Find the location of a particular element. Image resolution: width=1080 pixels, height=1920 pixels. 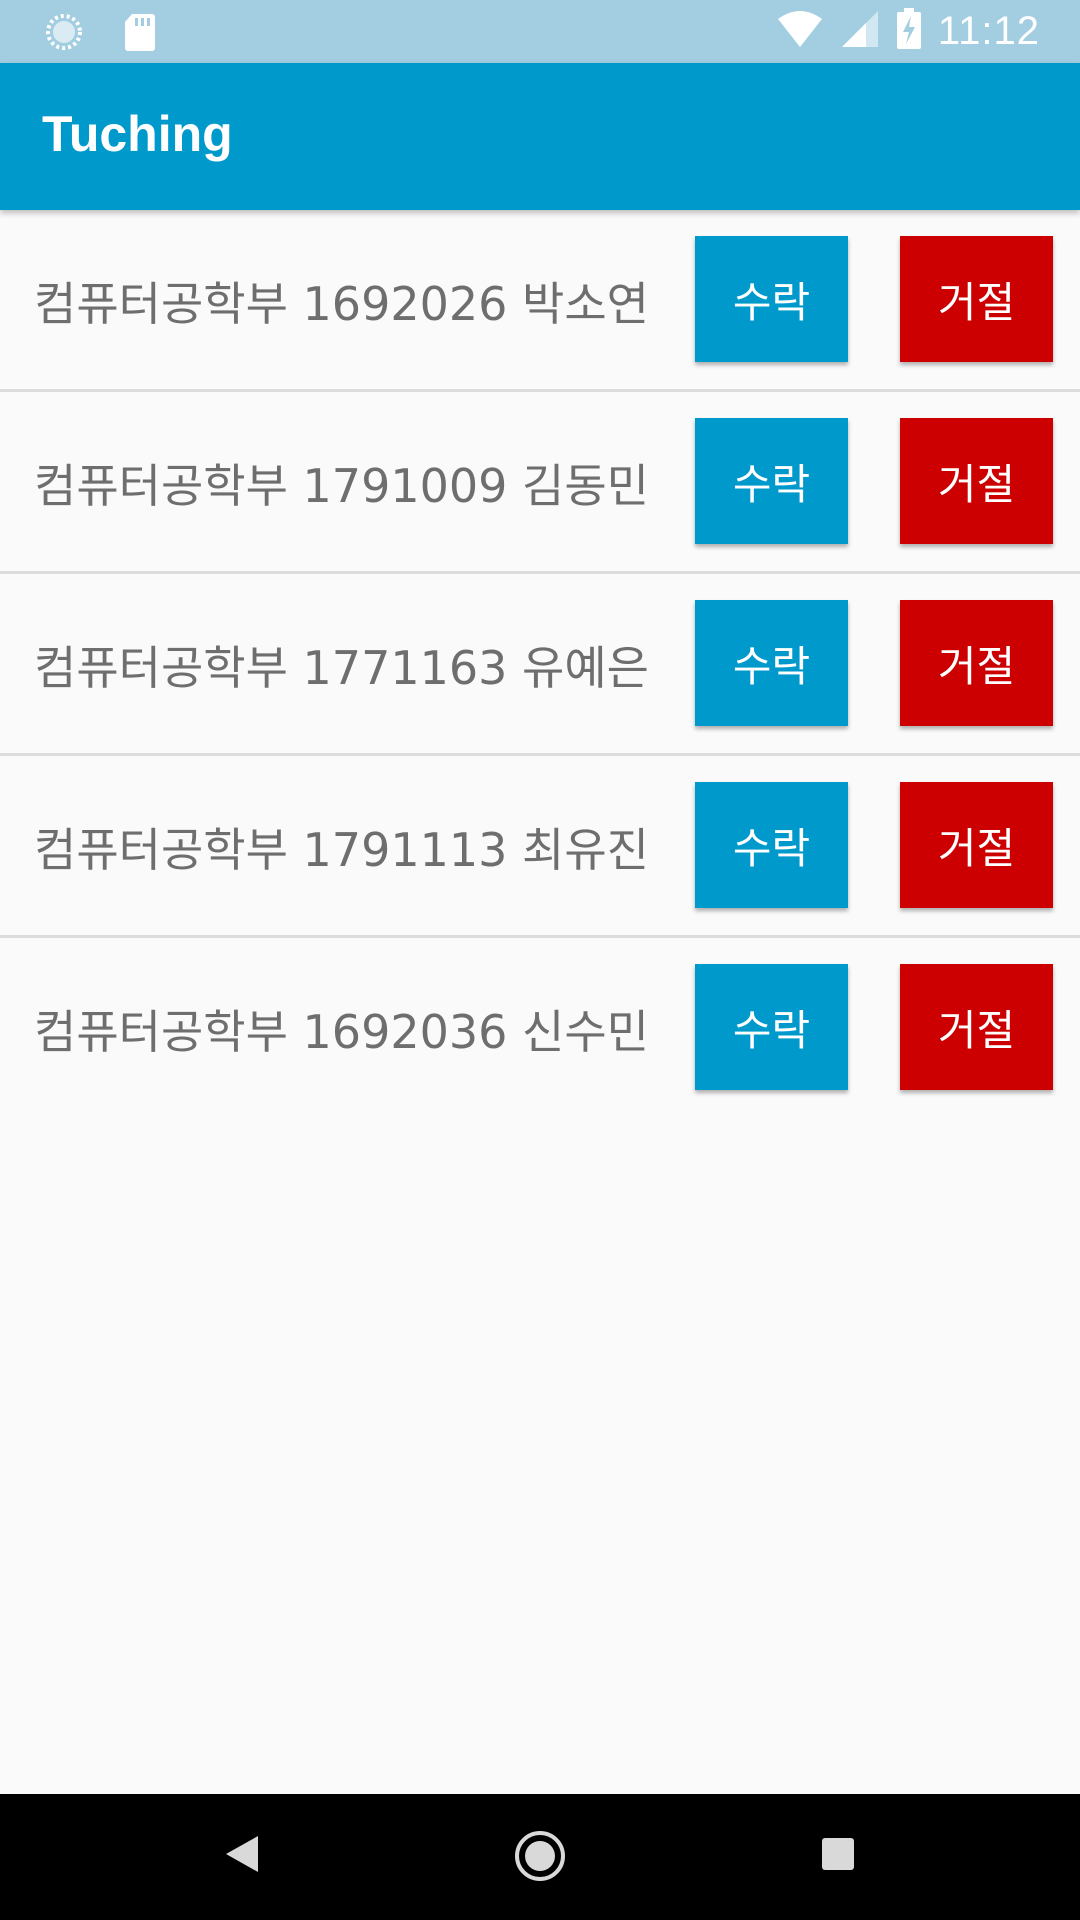

app-bar: Tuching is located at coordinates (540, 136).